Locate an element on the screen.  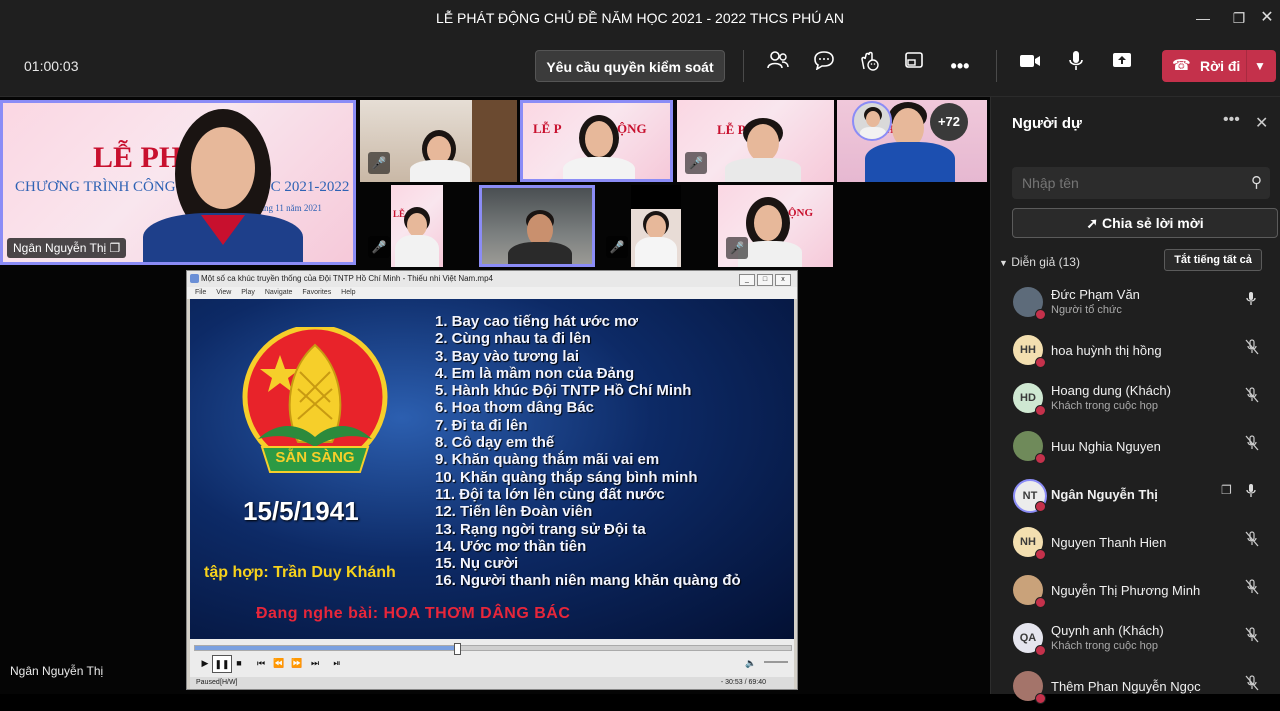
share-screen-icon: ❐ is located at coordinates (115, 248).